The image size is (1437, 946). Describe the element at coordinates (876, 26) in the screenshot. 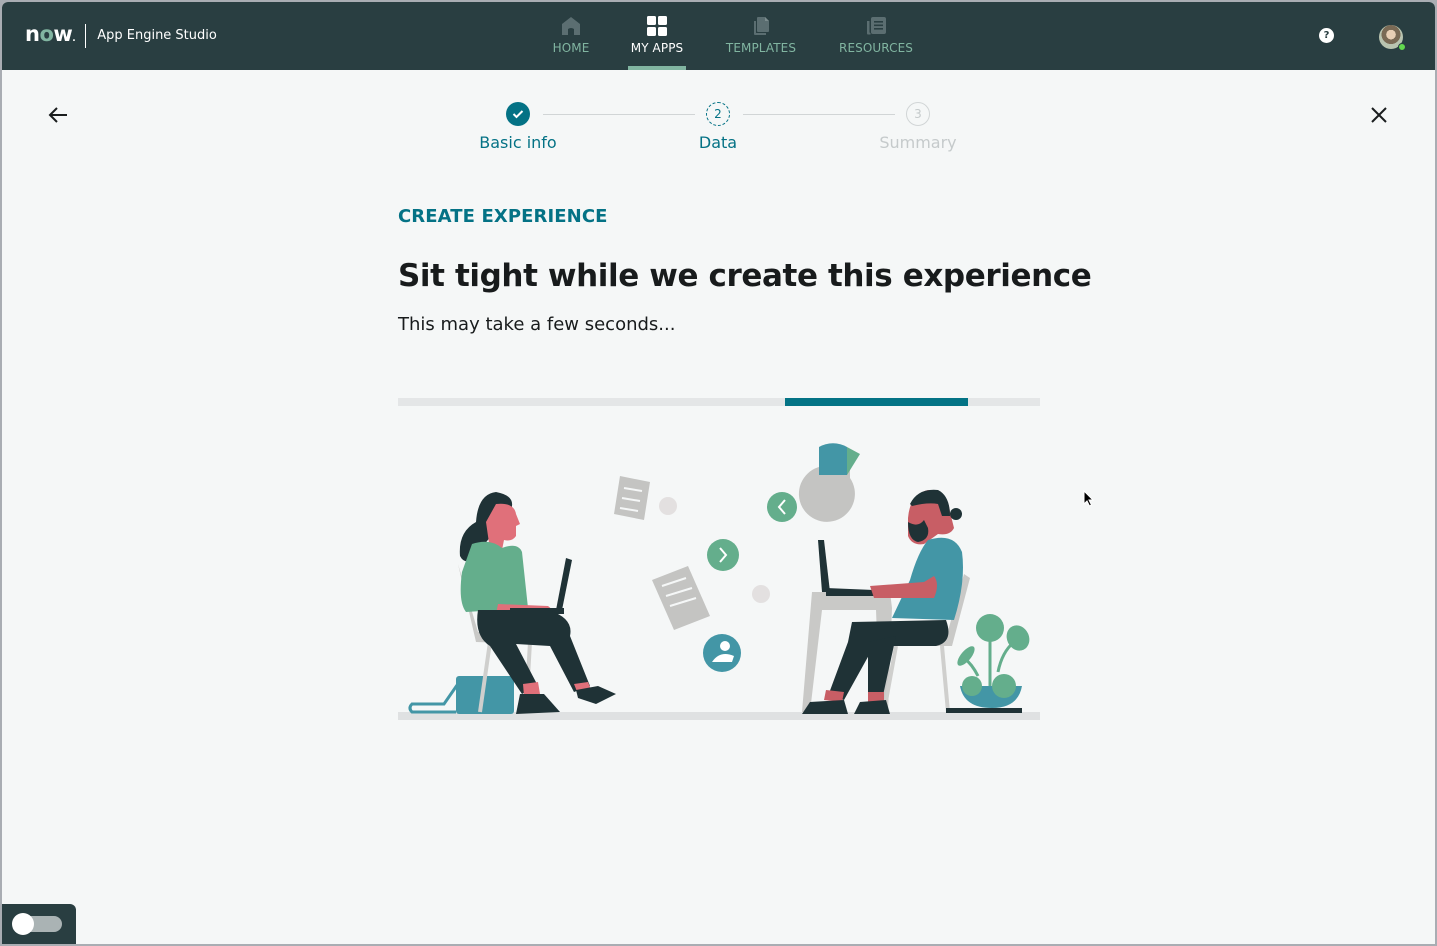

I see `resources-icon` at that location.